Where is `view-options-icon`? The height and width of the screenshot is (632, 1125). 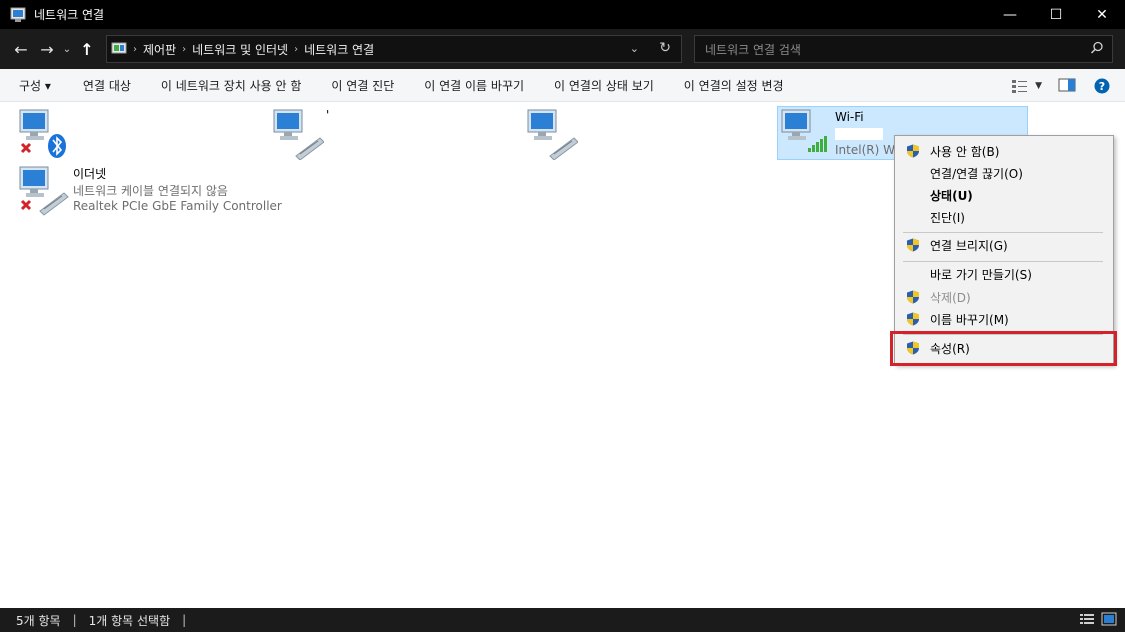
view-options-icon is located at coordinates (1021, 86).